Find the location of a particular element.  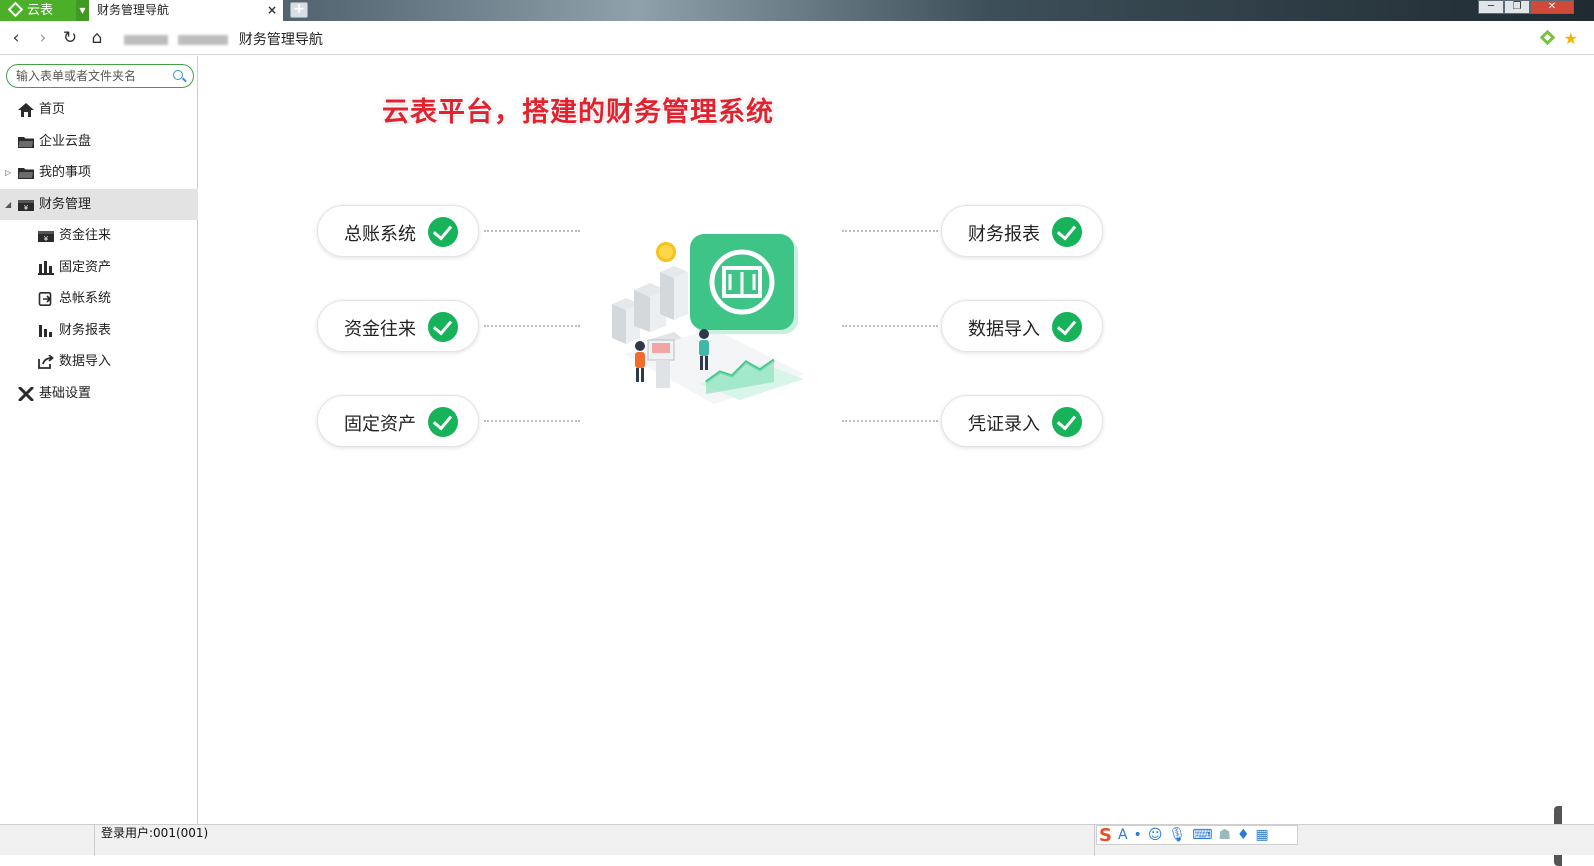

module-general-ledger: 总账系统 is located at coordinates (398, 231).